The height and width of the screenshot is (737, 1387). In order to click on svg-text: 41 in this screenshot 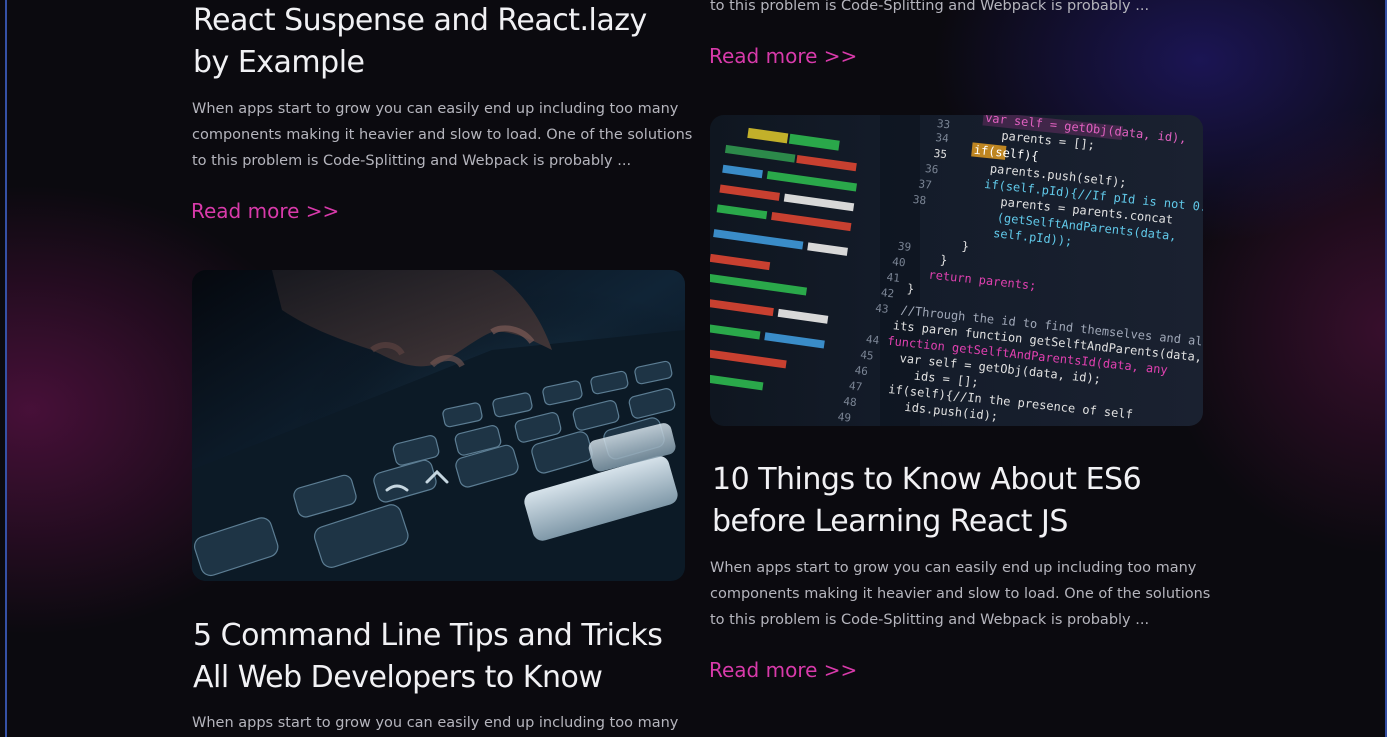, I will do `click(893, 278)`.